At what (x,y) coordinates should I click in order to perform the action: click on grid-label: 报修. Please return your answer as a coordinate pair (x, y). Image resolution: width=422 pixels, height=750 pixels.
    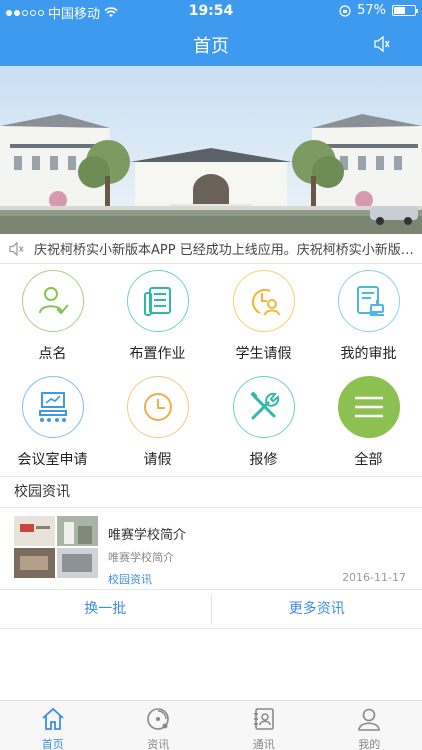
    Looking at the image, I should click on (263, 460).